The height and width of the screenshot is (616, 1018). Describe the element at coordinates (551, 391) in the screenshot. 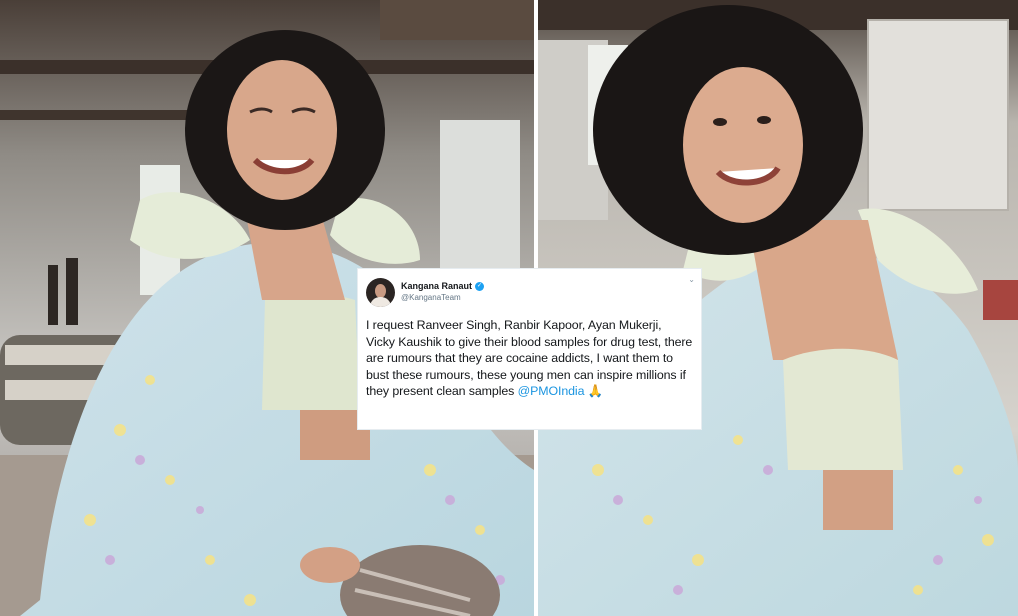

I see `mention-link: @PMOIndia` at that location.